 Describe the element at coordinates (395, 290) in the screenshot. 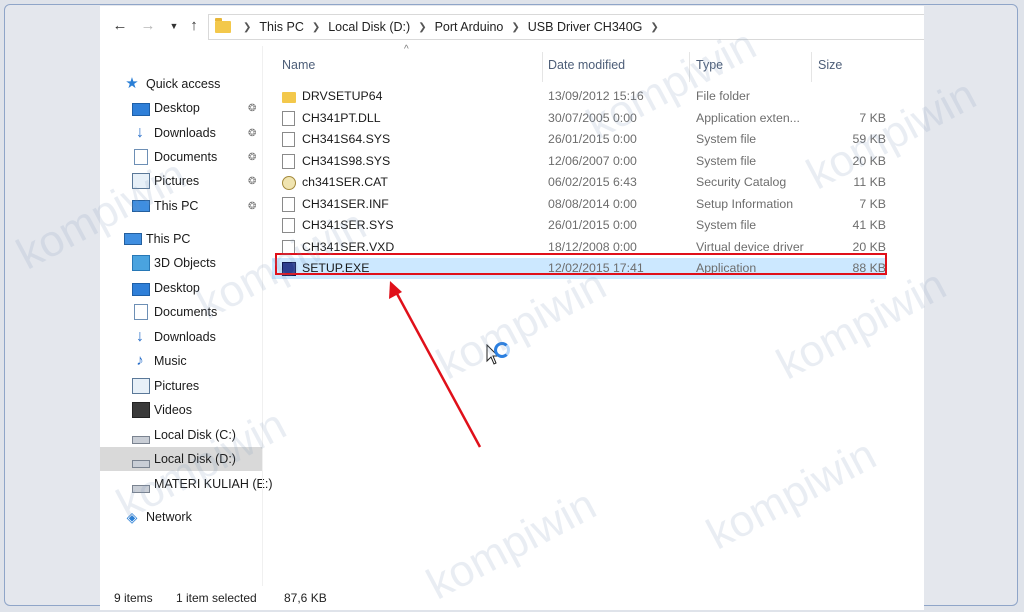

I see `arrow-head-icon` at that location.